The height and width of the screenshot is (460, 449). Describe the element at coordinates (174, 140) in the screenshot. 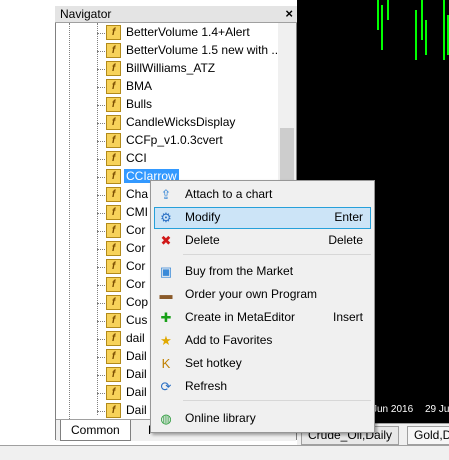

I see `navigator-item-label: CCFp_v1.0.3cvert` at that location.